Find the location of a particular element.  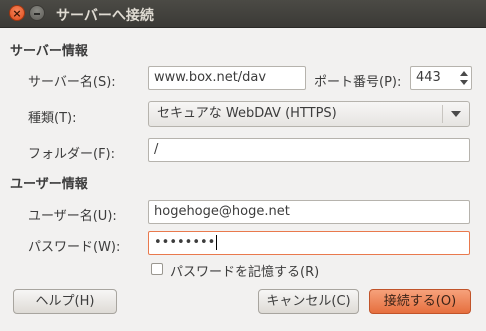

type-label: 種類(T): is located at coordinates (52, 118).